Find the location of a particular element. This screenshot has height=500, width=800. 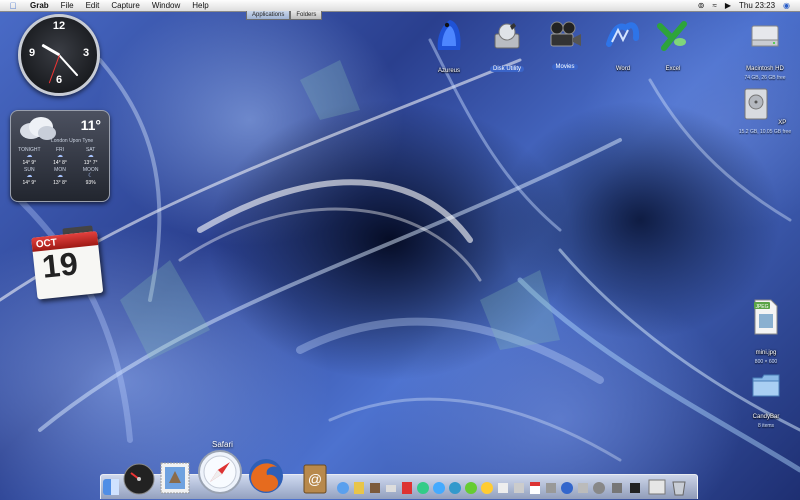

dock-dashboard is located at coordinates (139, 479).